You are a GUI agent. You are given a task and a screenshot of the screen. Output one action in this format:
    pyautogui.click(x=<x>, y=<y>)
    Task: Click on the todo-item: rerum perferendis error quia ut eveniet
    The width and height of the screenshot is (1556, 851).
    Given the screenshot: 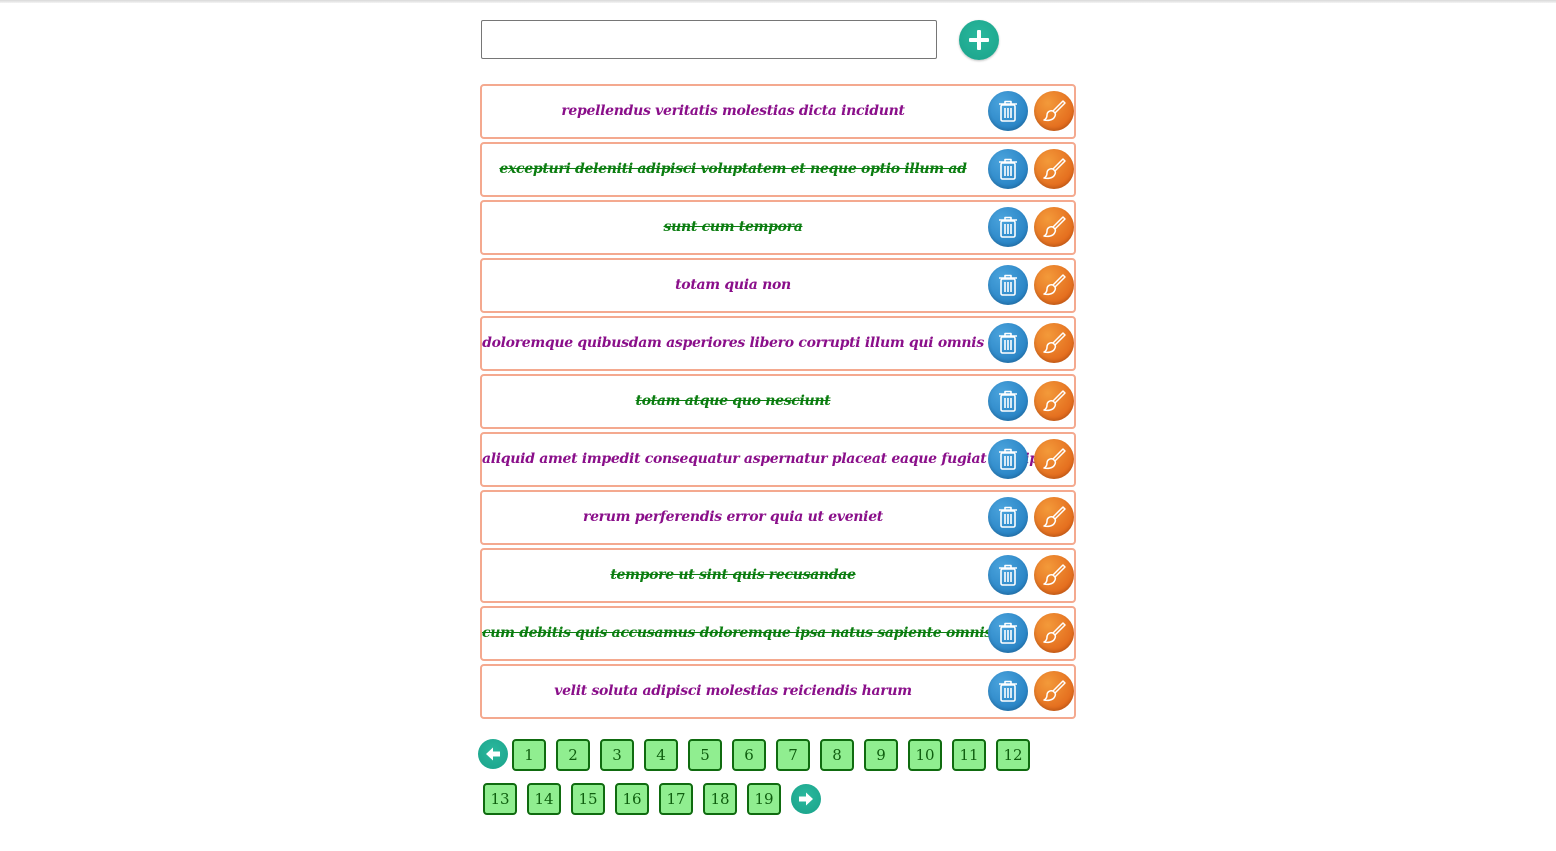 What is the action you would take?
    pyautogui.click(x=778, y=517)
    